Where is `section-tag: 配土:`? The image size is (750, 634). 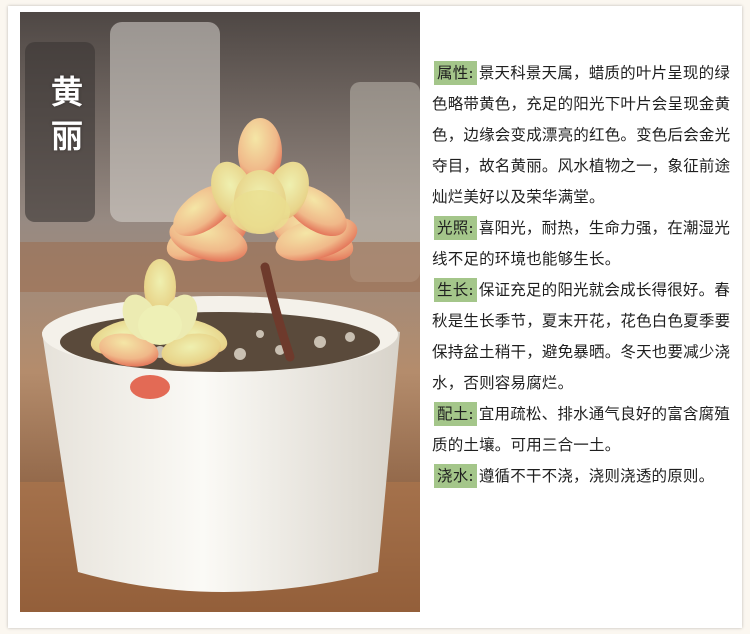 section-tag: 配土: is located at coordinates (455, 414).